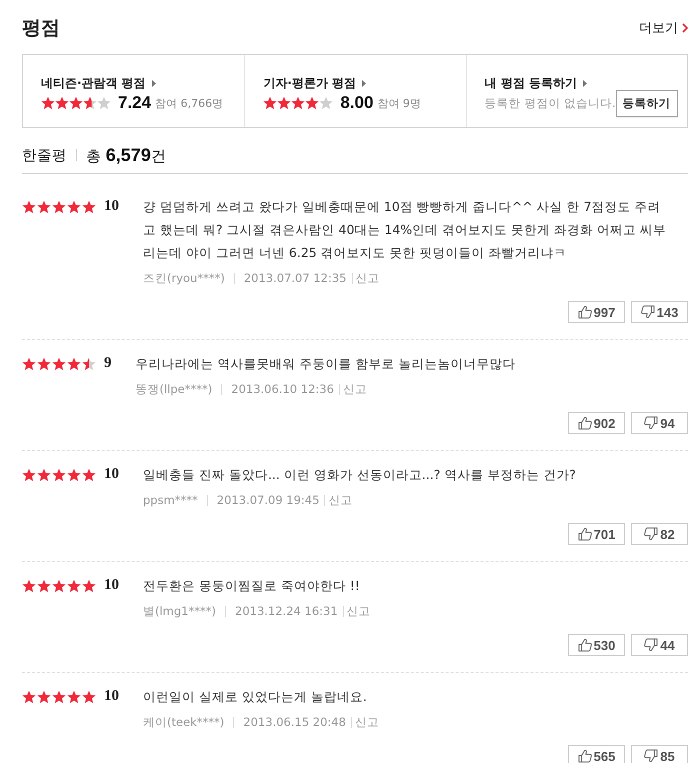 Image resolution: width=700 pixels, height=763 pixels. What do you see at coordinates (659, 312) in the screenshot?
I see `dislike-button: 143` at bounding box center [659, 312].